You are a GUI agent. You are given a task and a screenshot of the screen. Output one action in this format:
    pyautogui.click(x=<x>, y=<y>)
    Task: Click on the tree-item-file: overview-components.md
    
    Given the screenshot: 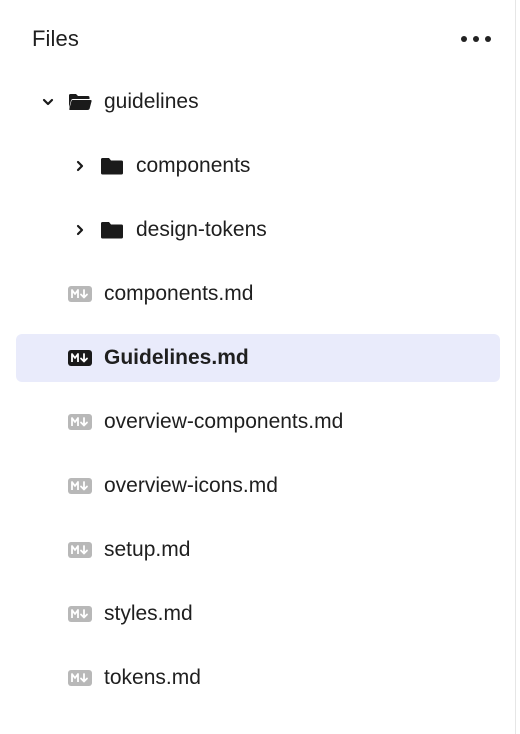 What is the action you would take?
    pyautogui.click(x=258, y=422)
    